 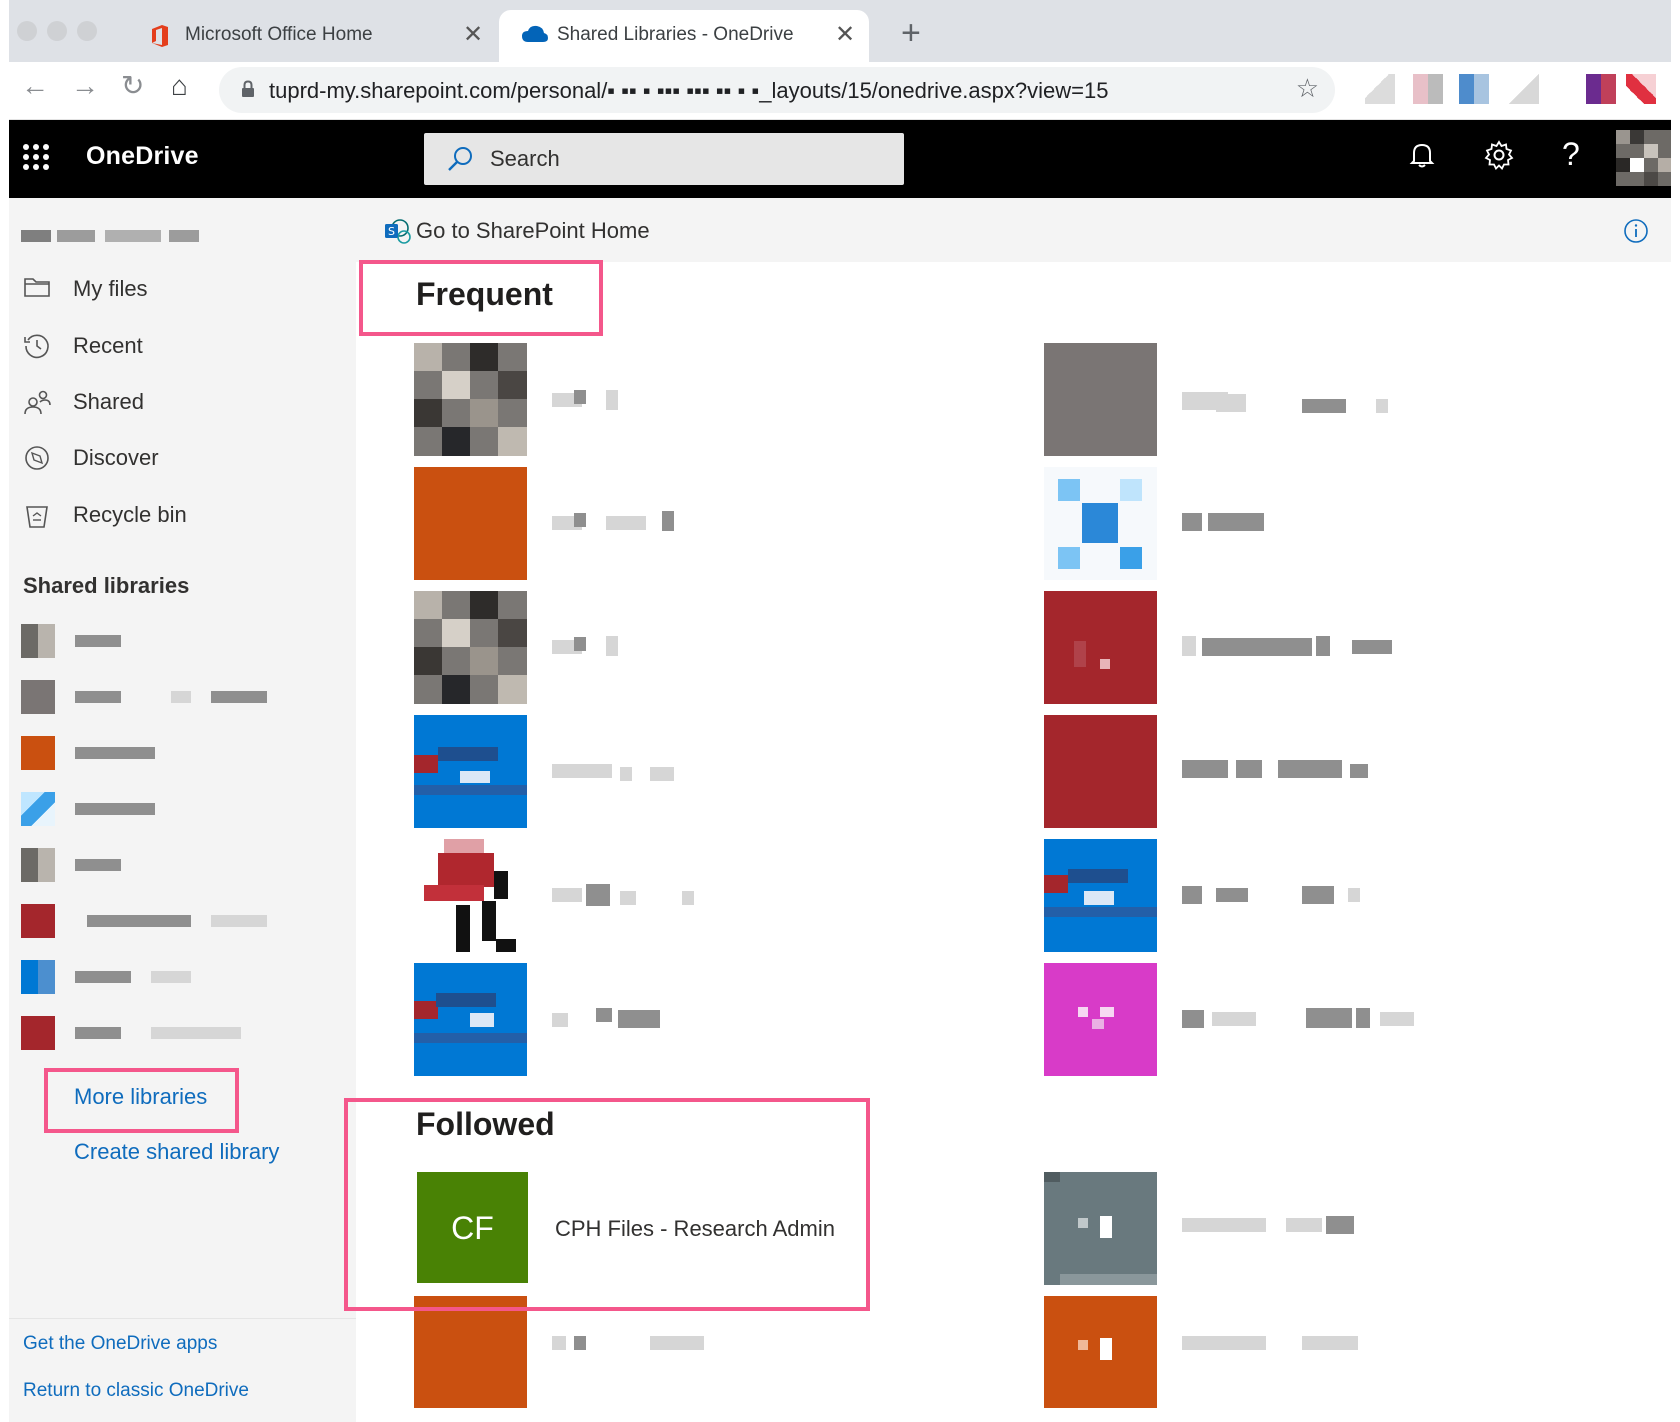 I want to click on get-onedrive-apps-link: Get the OneDrive apps, so click(x=120, y=1344).